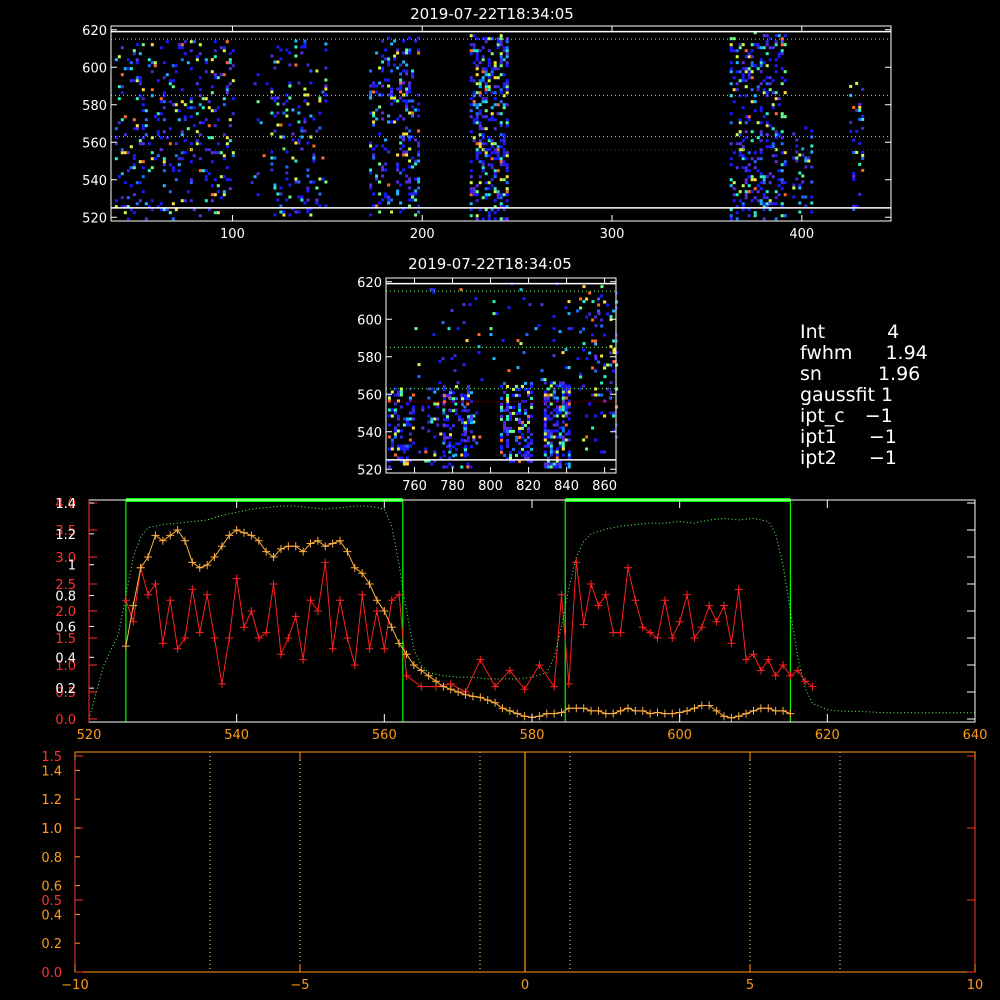  What do you see at coordinates (490, 486) in the screenshot?
I see `x-tick-label: 800` at bounding box center [490, 486].